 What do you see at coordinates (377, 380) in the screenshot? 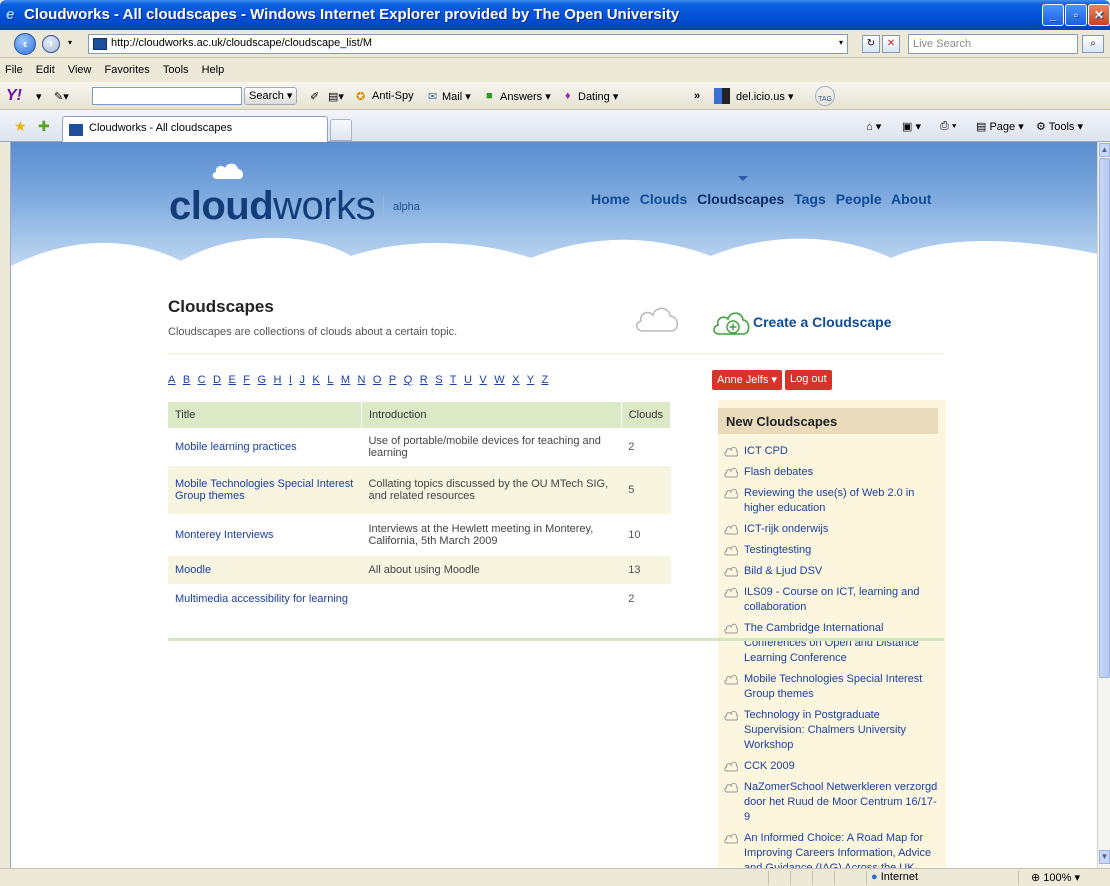
I see `alpha-link: O` at bounding box center [377, 380].